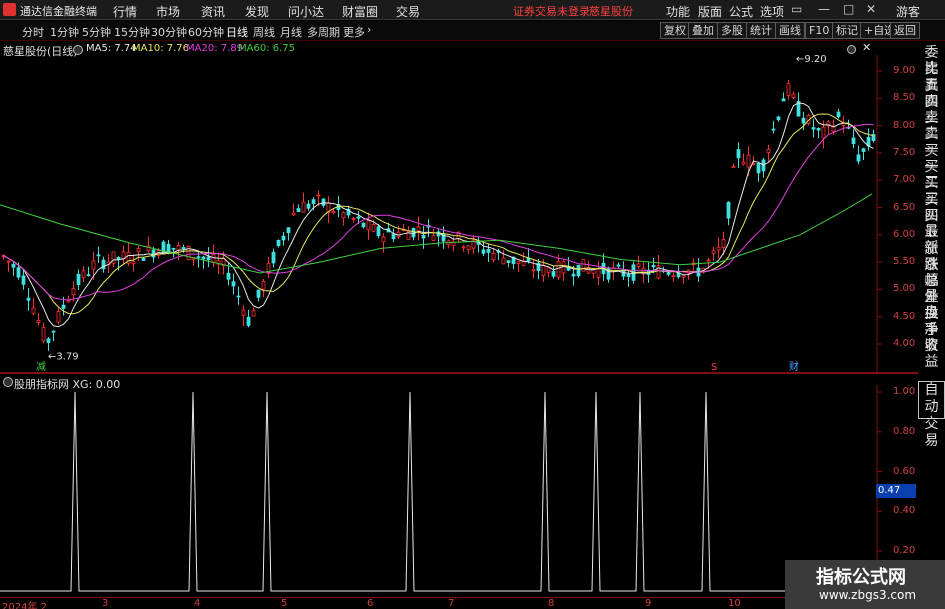 This screenshot has height=609, width=945. I want to click on panel-item: 净资, so click(931, 338).